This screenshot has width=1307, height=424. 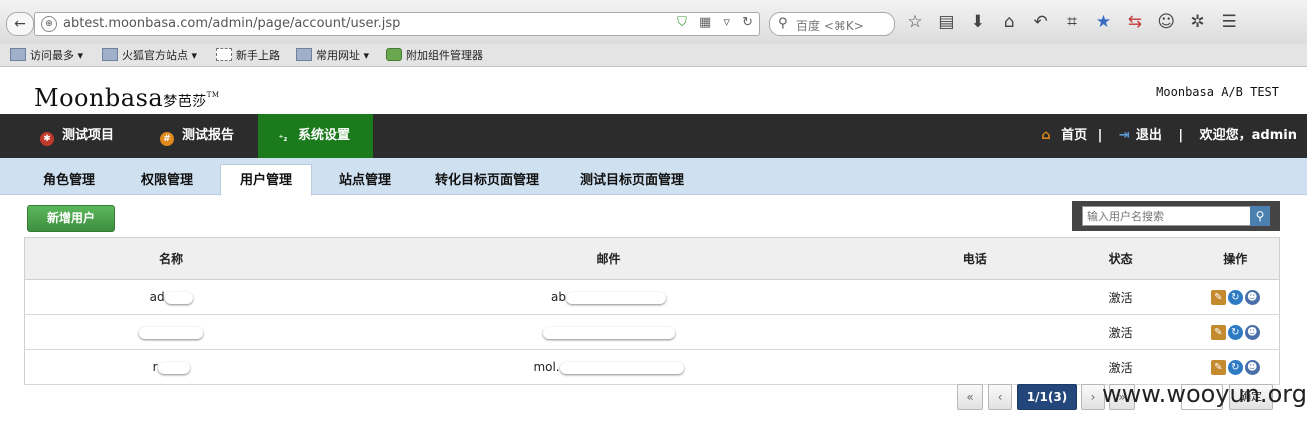 What do you see at coordinates (487, 179) in the screenshot?
I see `tab-conversion-page-management: 转化目标页面管理` at bounding box center [487, 179].